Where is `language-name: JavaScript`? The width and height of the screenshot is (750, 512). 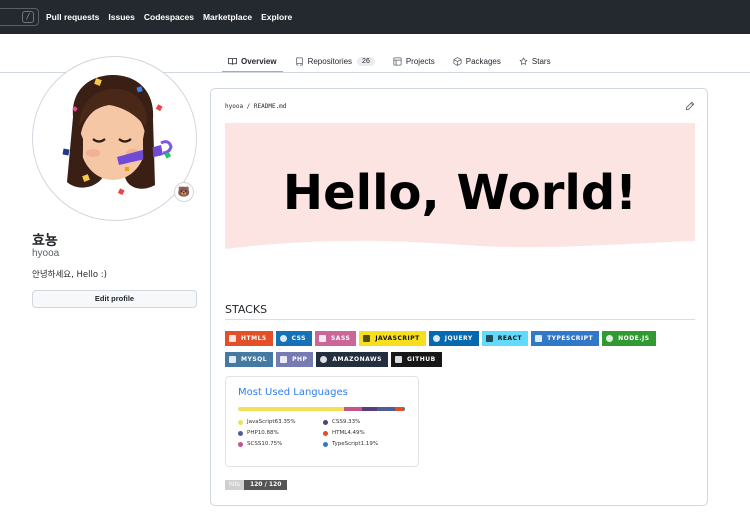
language-name: JavaScript is located at coordinates (261, 422).